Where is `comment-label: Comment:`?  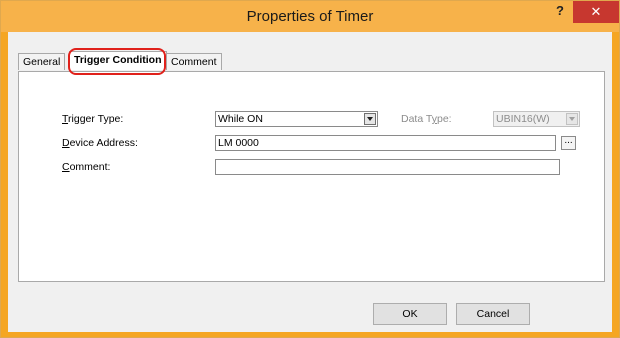
comment-label: Comment: is located at coordinates (86, 167).